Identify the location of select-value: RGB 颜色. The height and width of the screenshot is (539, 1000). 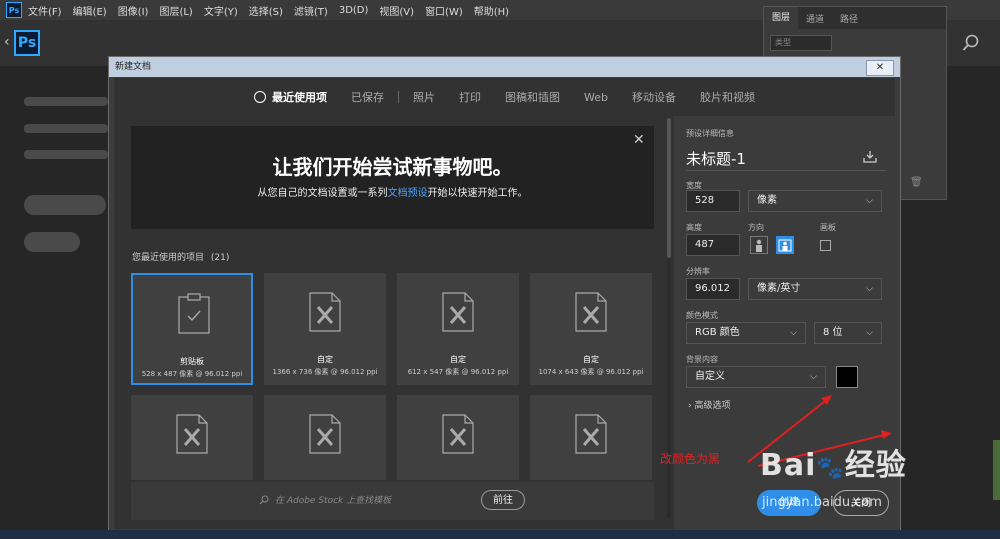
(717, 332).